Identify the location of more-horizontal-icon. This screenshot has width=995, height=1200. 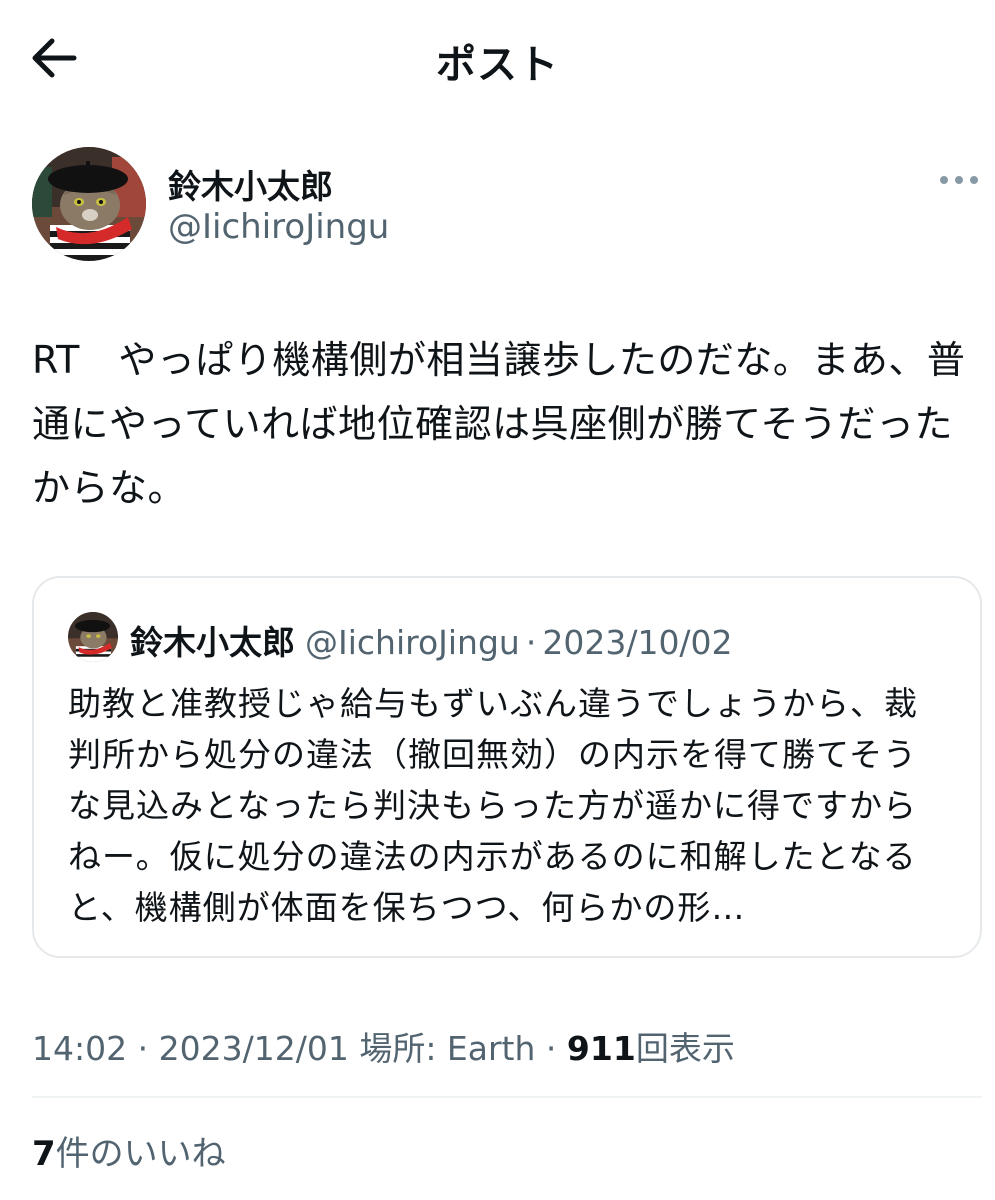
(959, 180).